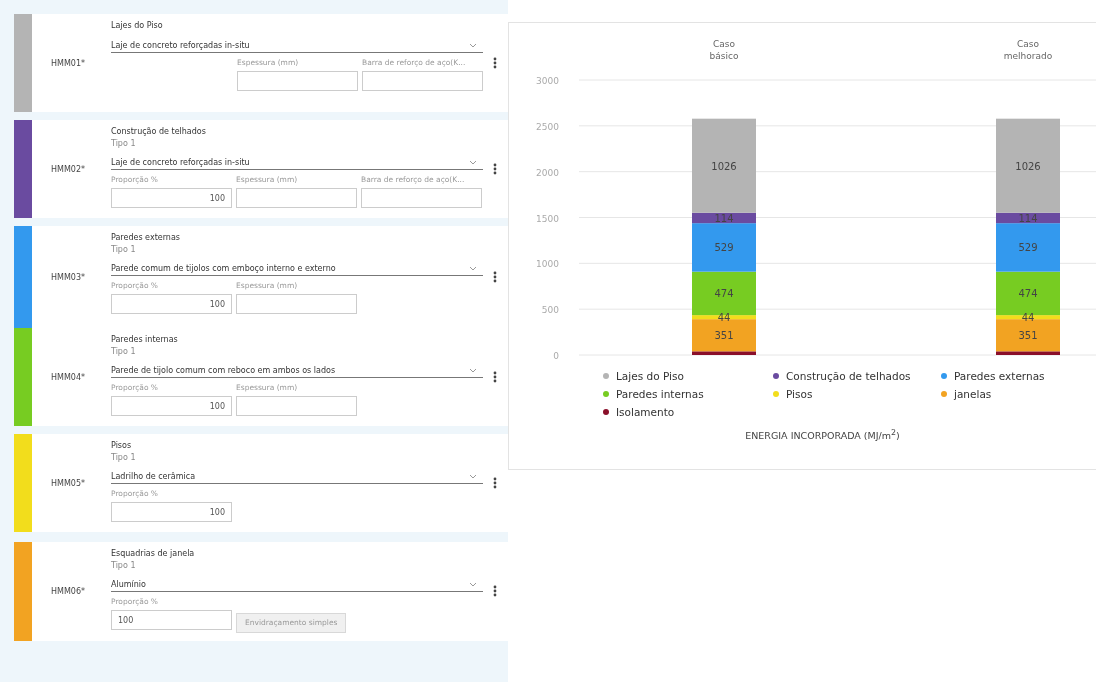 This screenshot has height=682, width=1096. I want to click on element-title: Paredes internas, so click(145, 340).